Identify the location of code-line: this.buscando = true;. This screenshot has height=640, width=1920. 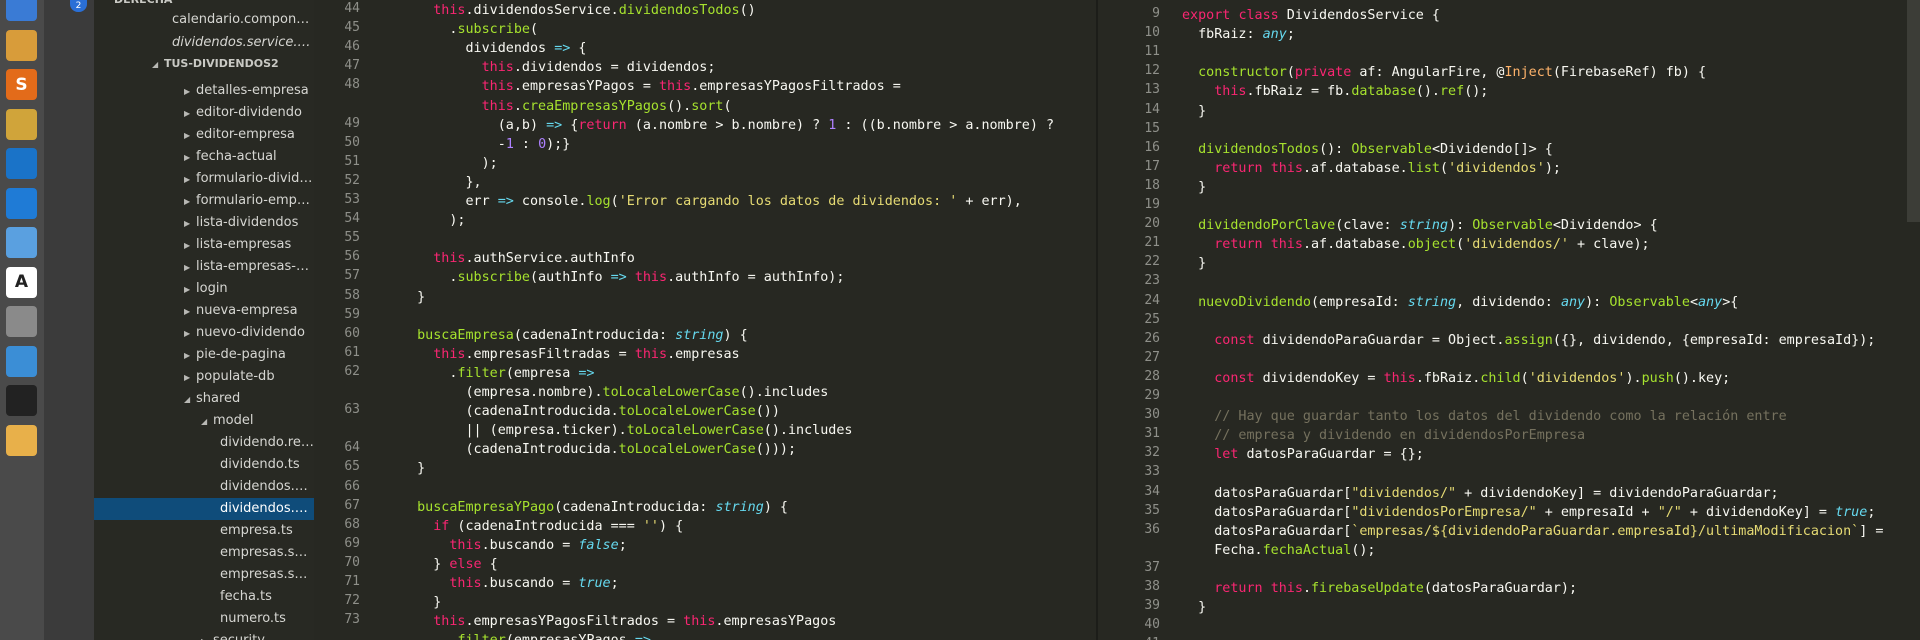
(509, 583).